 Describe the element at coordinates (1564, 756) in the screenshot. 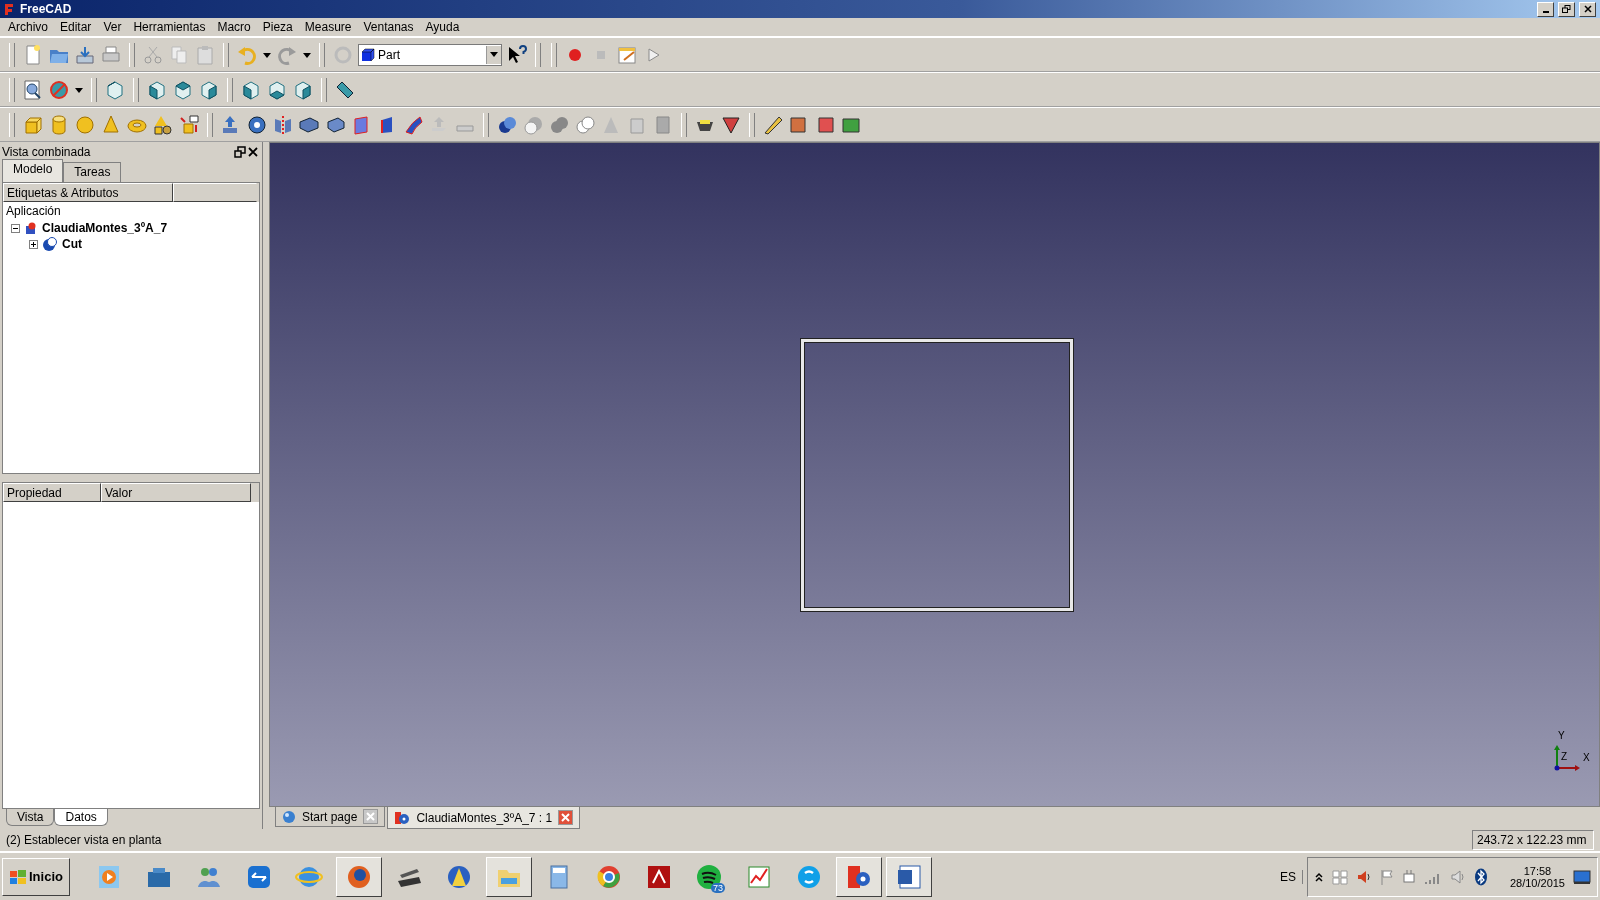

I see `axis-label: Z` at that location.